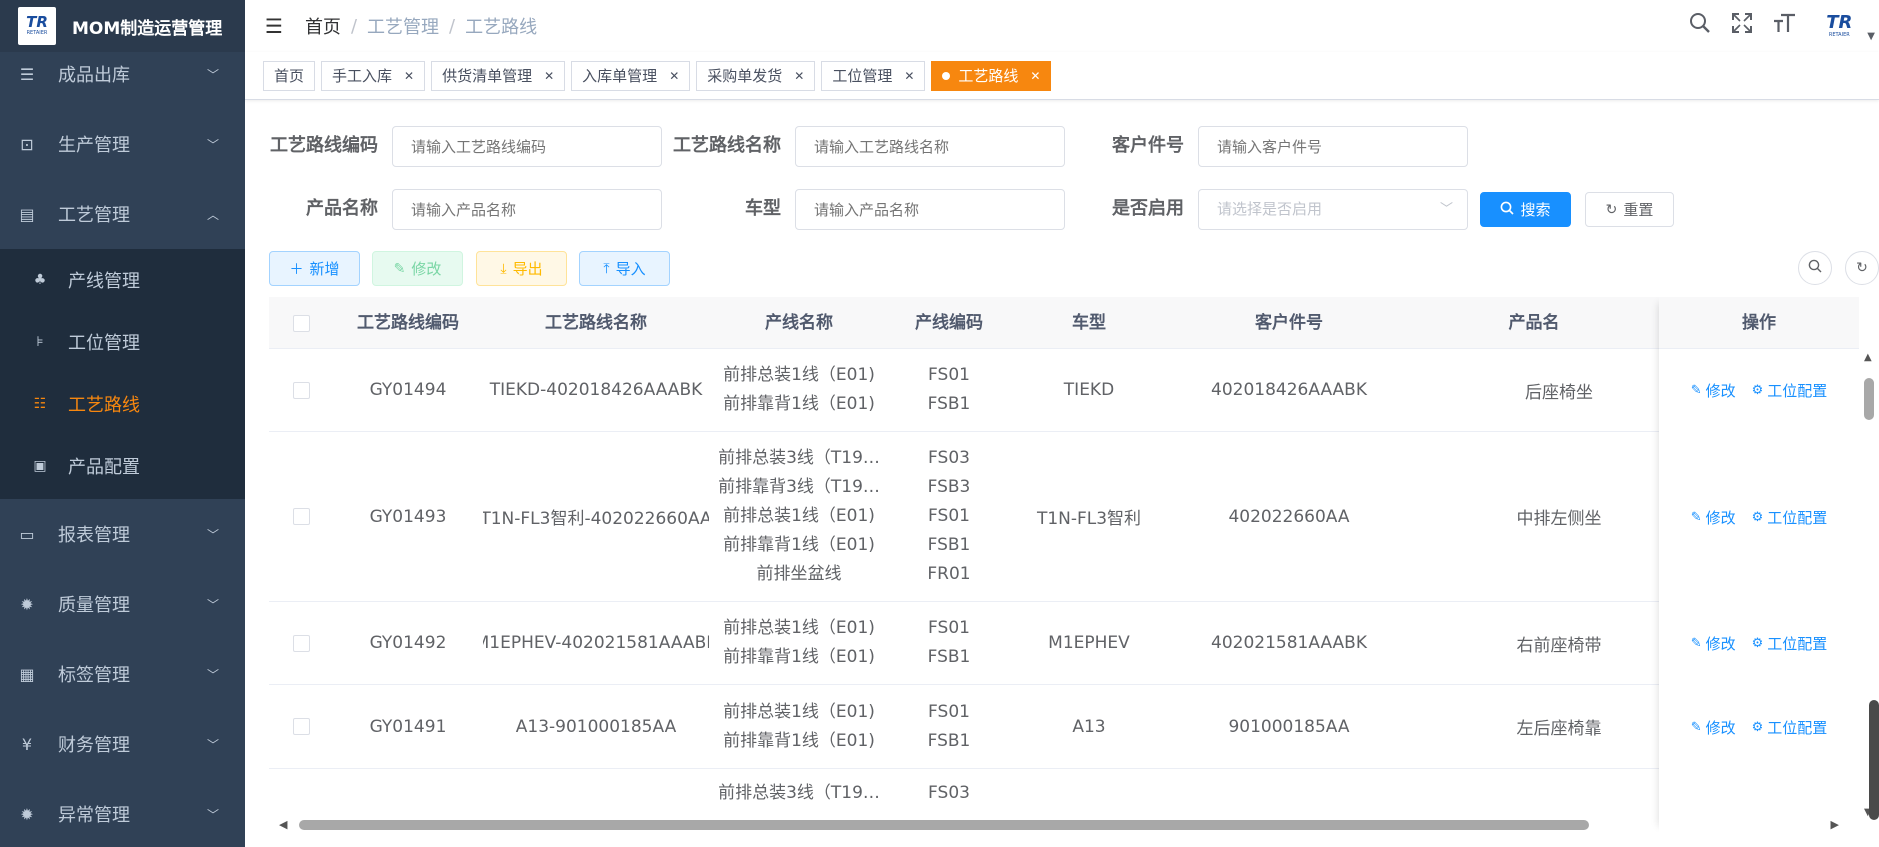  Describe the element at coordinates (122, 74) in the screenshot. I see `sidebar-item-finished-goods: ☰ 成品出库 ﹀` at that location.